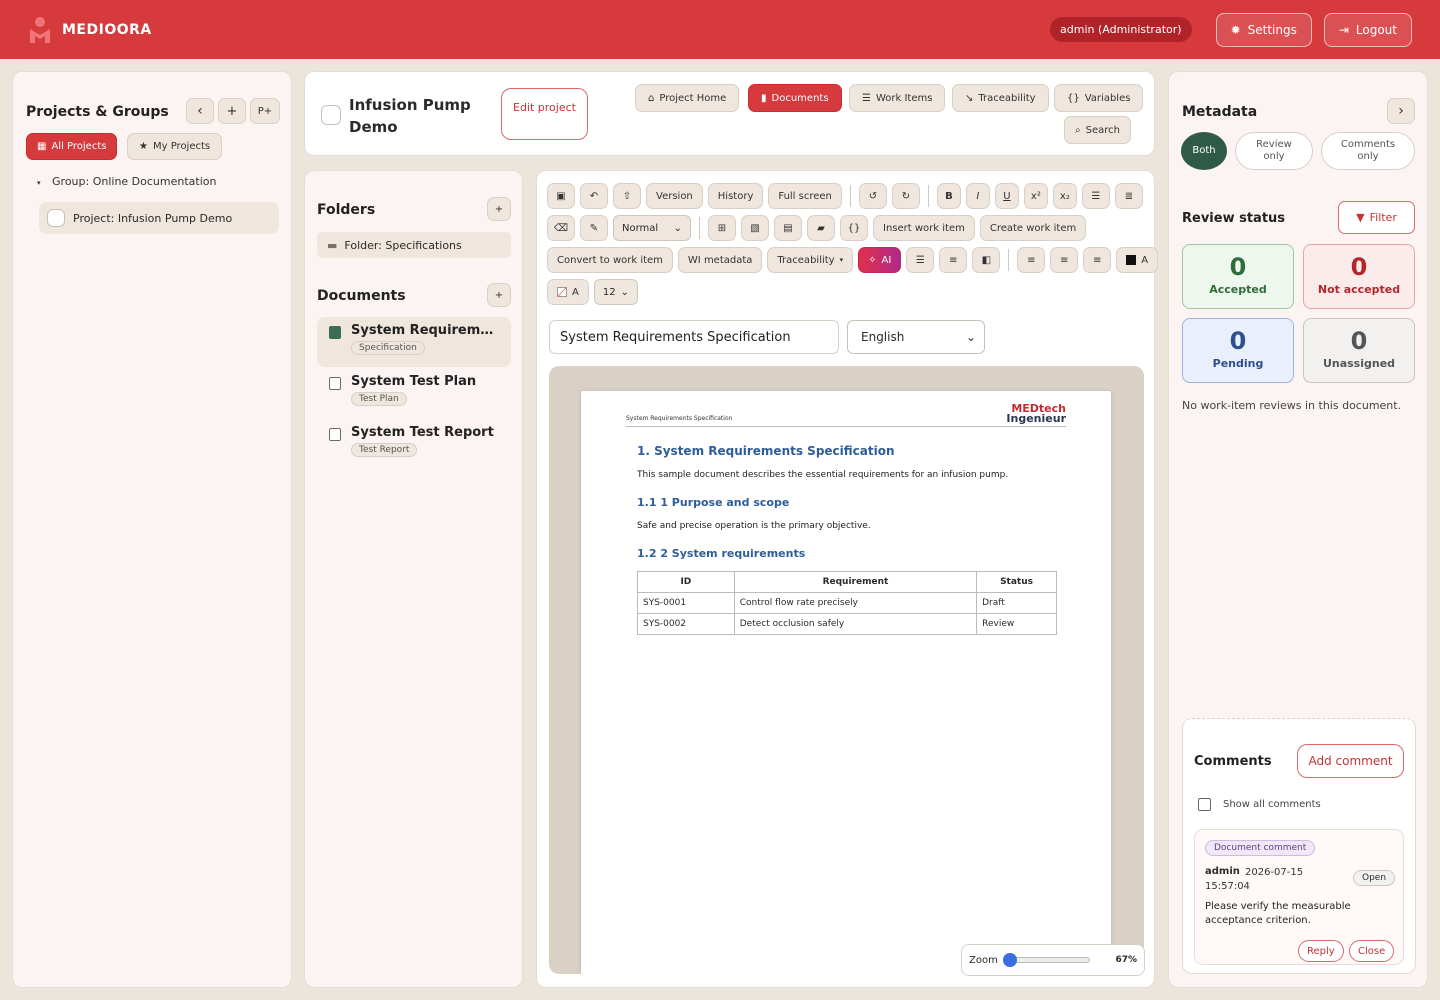 The width and height of the screenshot is (1440, 1000). I want to click on insert-variable-button: {}, so click(854, 228).